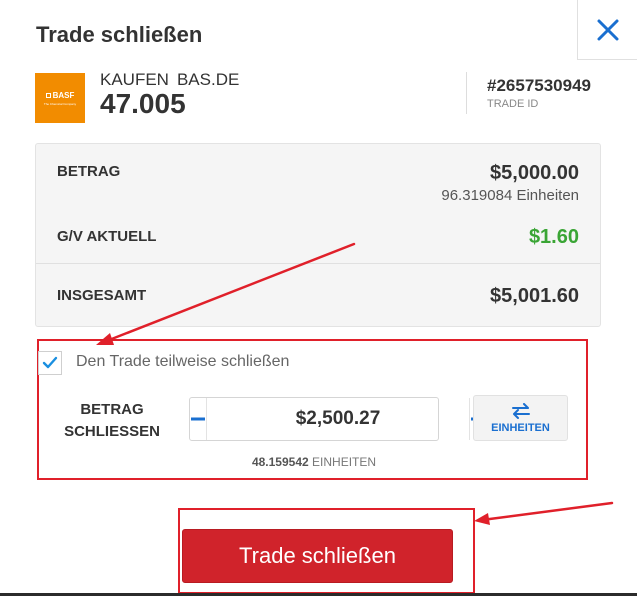 This screenshot has width=637, height=596. I want to click on amount-label: BETRAG, so click(89, 171).